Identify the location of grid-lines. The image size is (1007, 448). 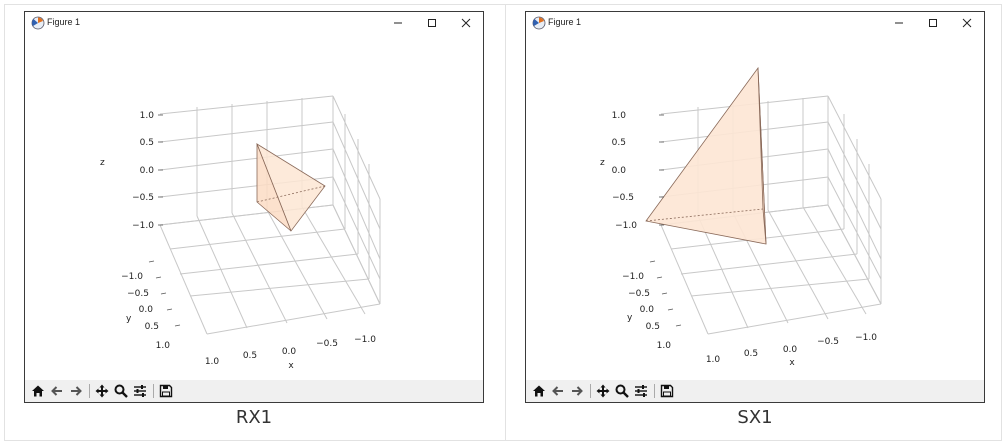
(270, 215).